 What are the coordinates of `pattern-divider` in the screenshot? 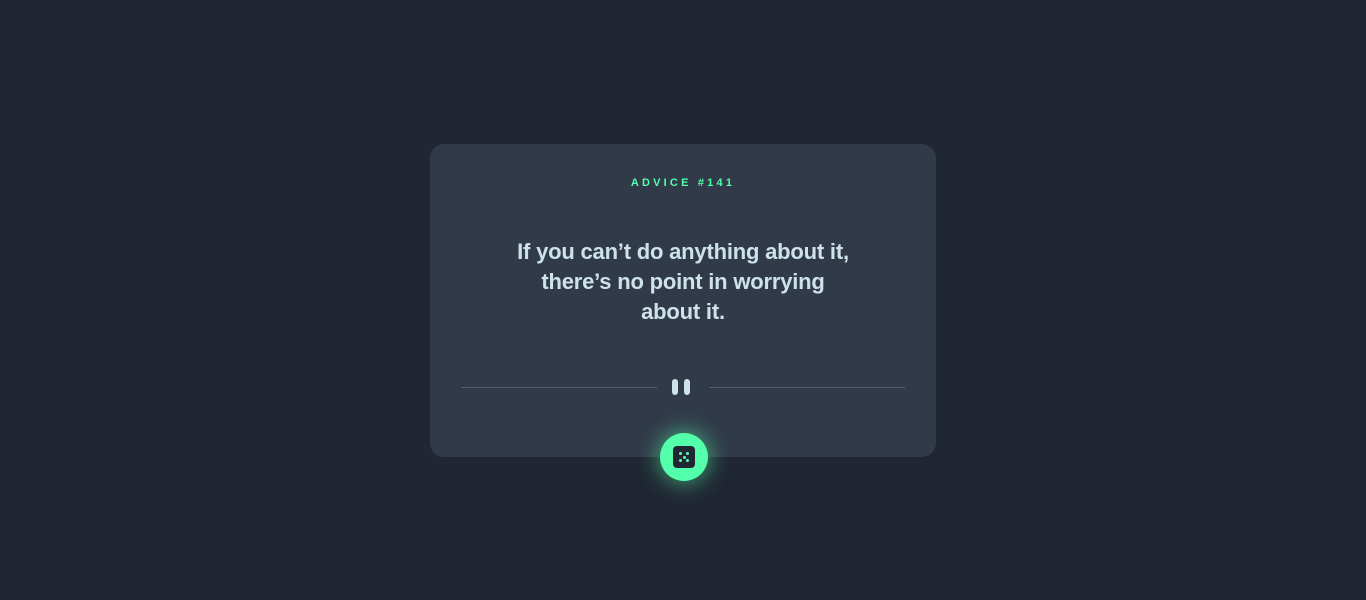 It's located at (683, 386).